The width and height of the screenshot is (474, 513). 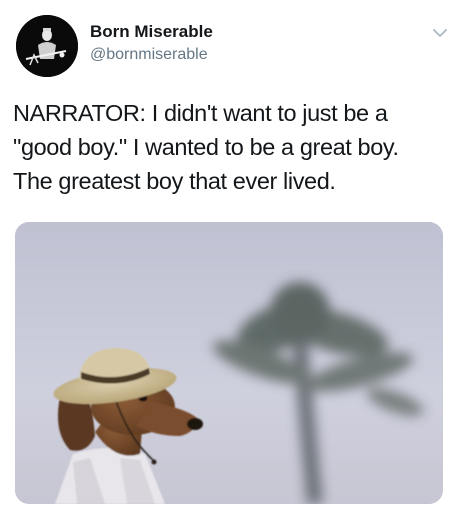 What do you see at coordinates (440, 32) in the screenshot?
I see `chevron-down-icon` at bounding box center [440, 32].